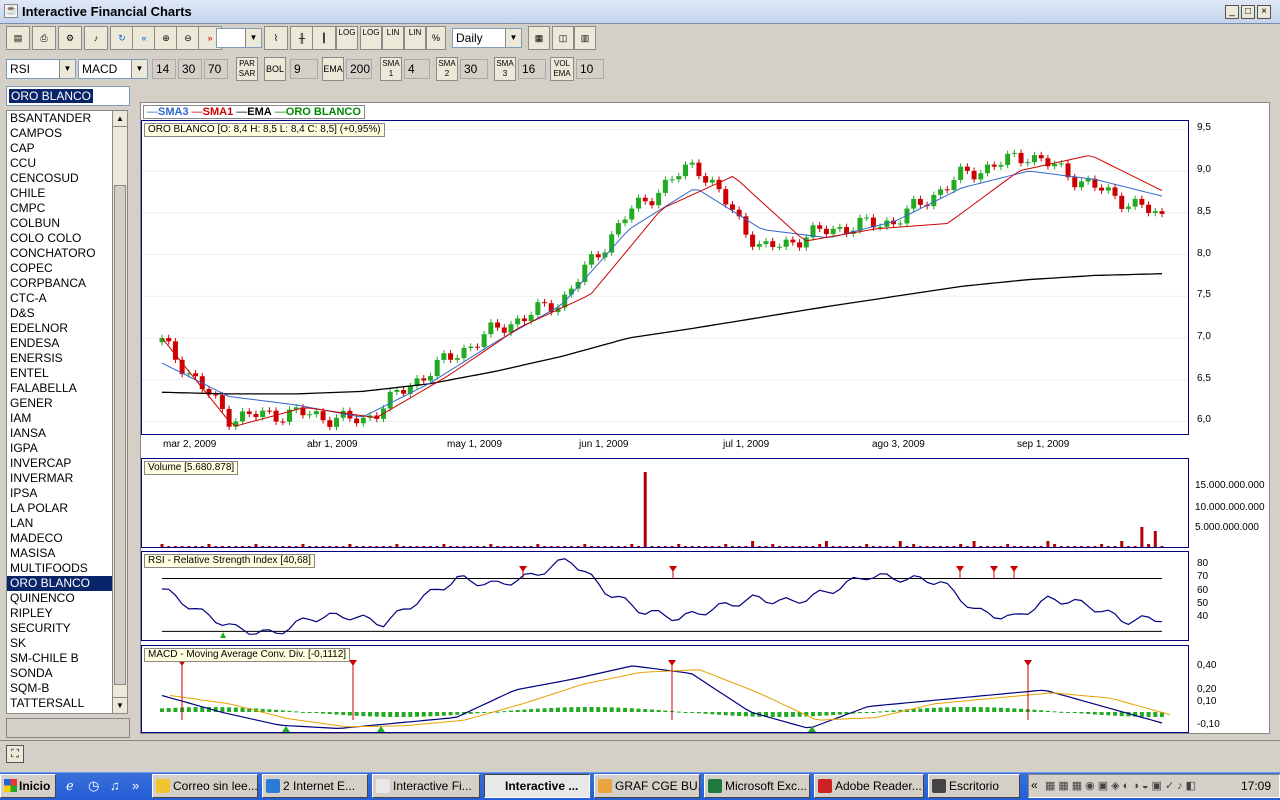 This screenshot has width=1280, height=800. What do you see at coordinates (61, 238) in the screenshot?
I see `symbol-item: COLO COLO` at bounding box center [61, 238].